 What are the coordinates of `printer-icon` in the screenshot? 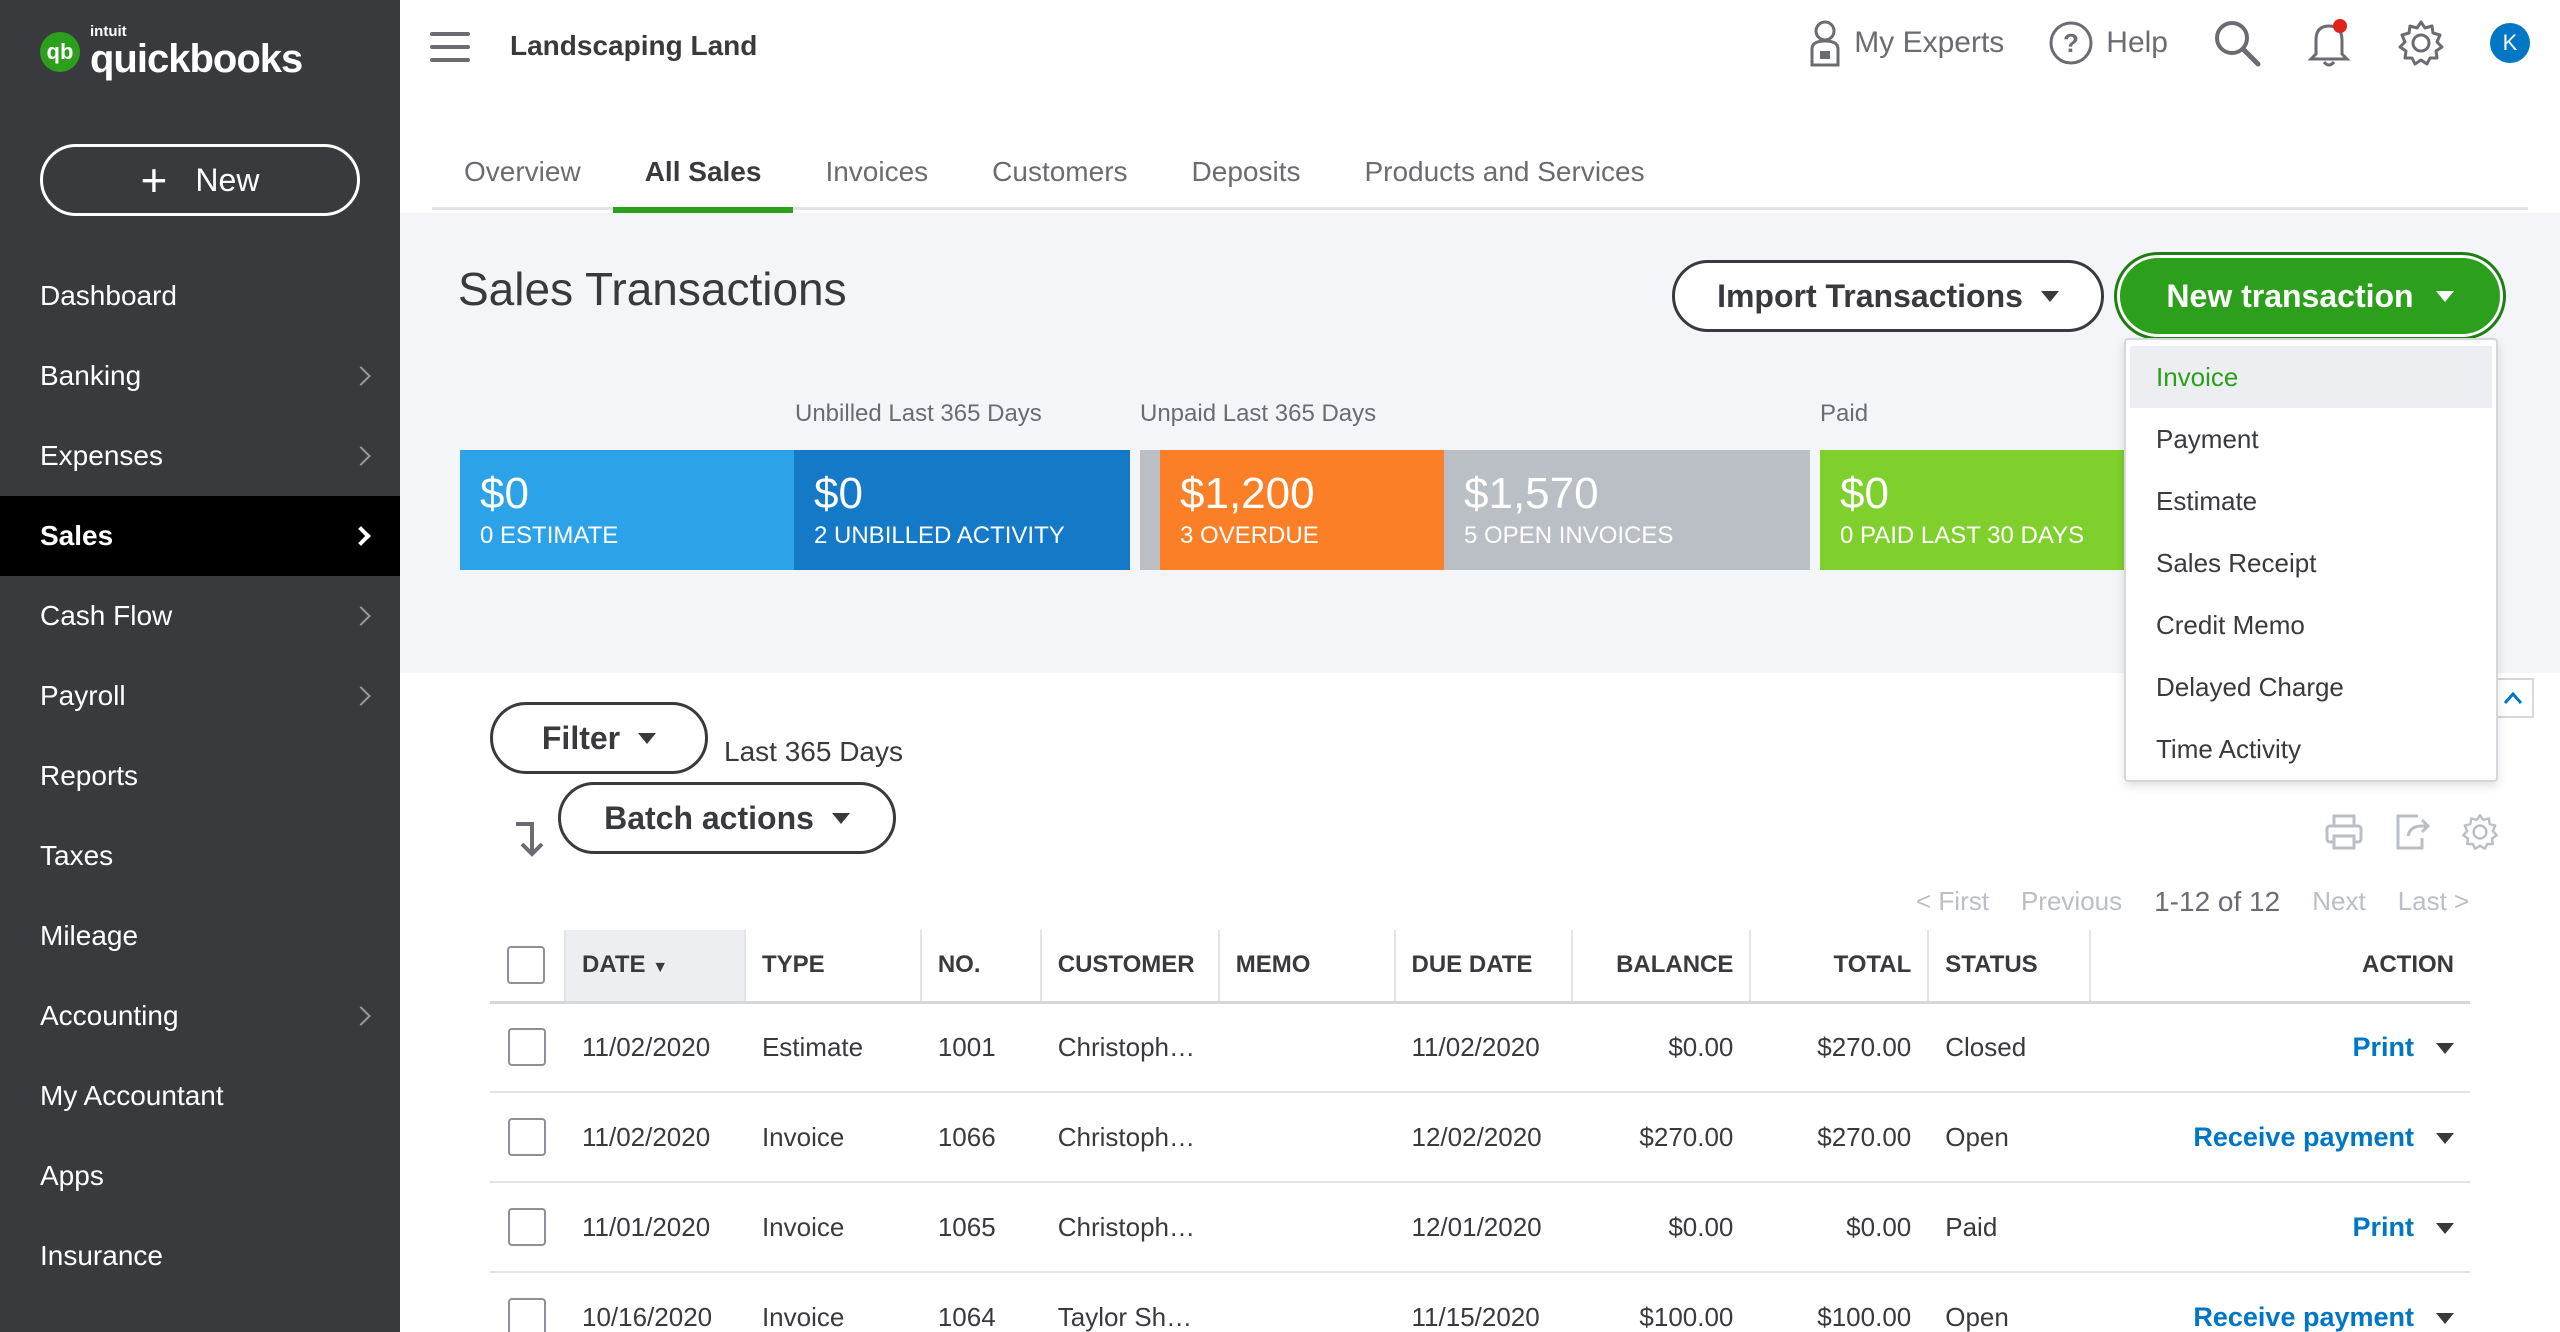 It's located at (2344, 832).